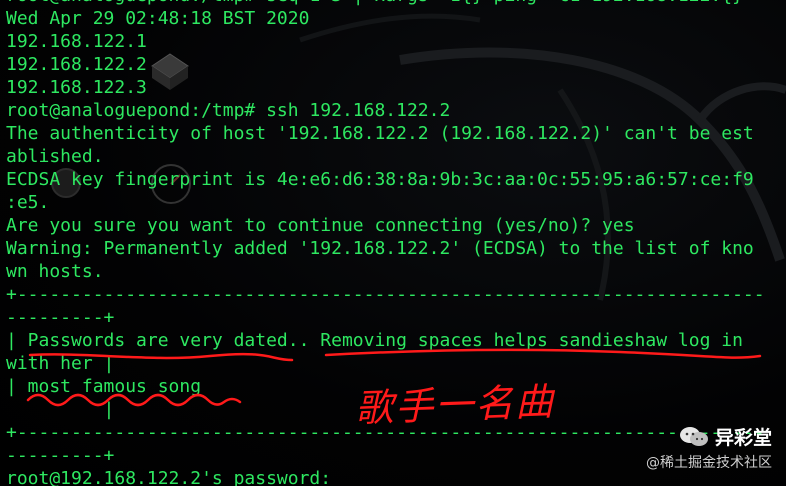  I want to click on watermark-brand: 异彩堂, so click(725, 436).